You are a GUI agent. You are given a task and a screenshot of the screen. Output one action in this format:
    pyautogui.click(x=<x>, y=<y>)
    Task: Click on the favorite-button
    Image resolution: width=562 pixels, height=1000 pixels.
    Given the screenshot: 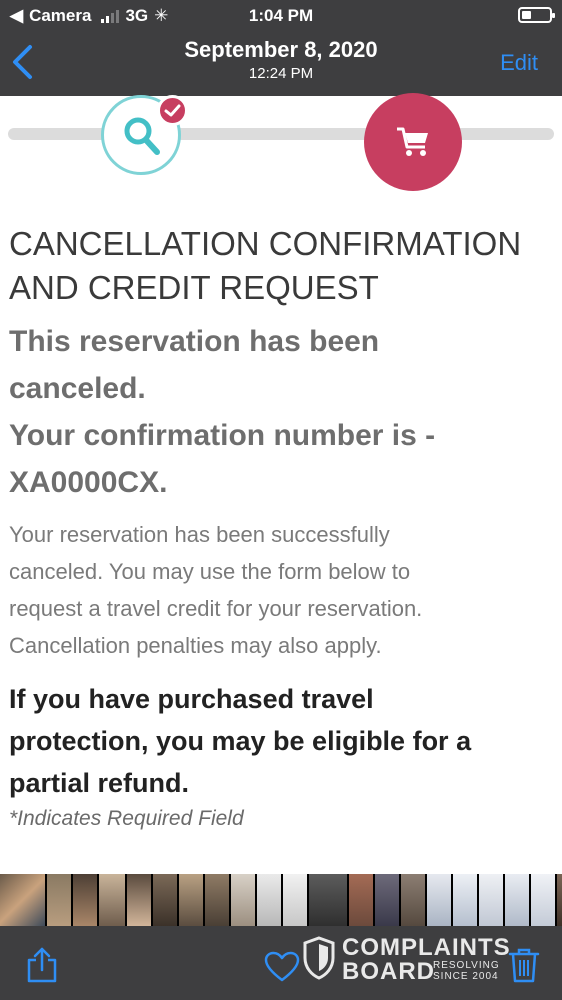 What is the action you would take?
    pyautogui.click(x=282, y=969)
    